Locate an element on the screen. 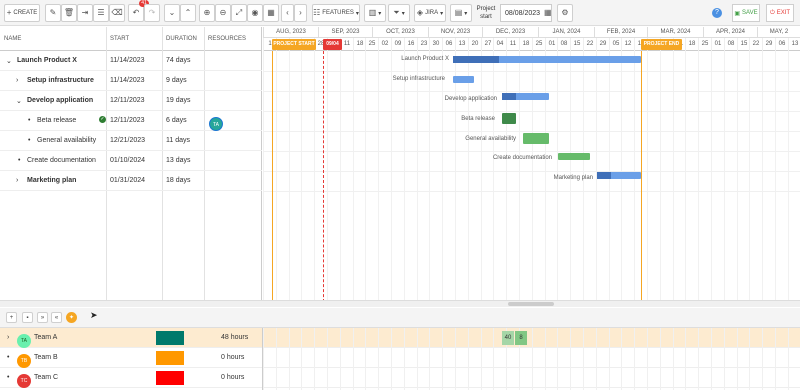 The image size is (800, 390). add-resource-button: + is located at coordinates (11, 317).